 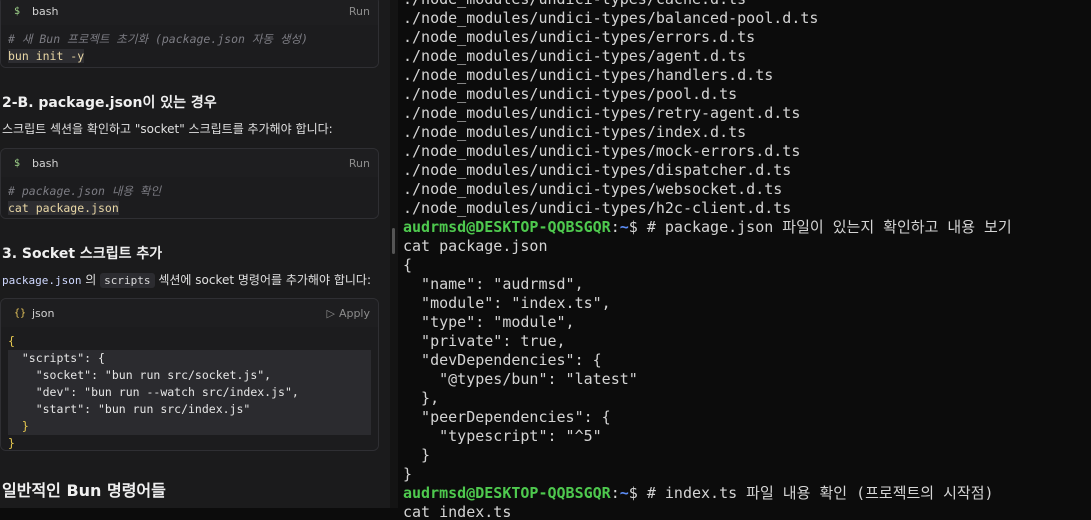 I want to click on code-line: cat package.json, so click(x=63, y=208).